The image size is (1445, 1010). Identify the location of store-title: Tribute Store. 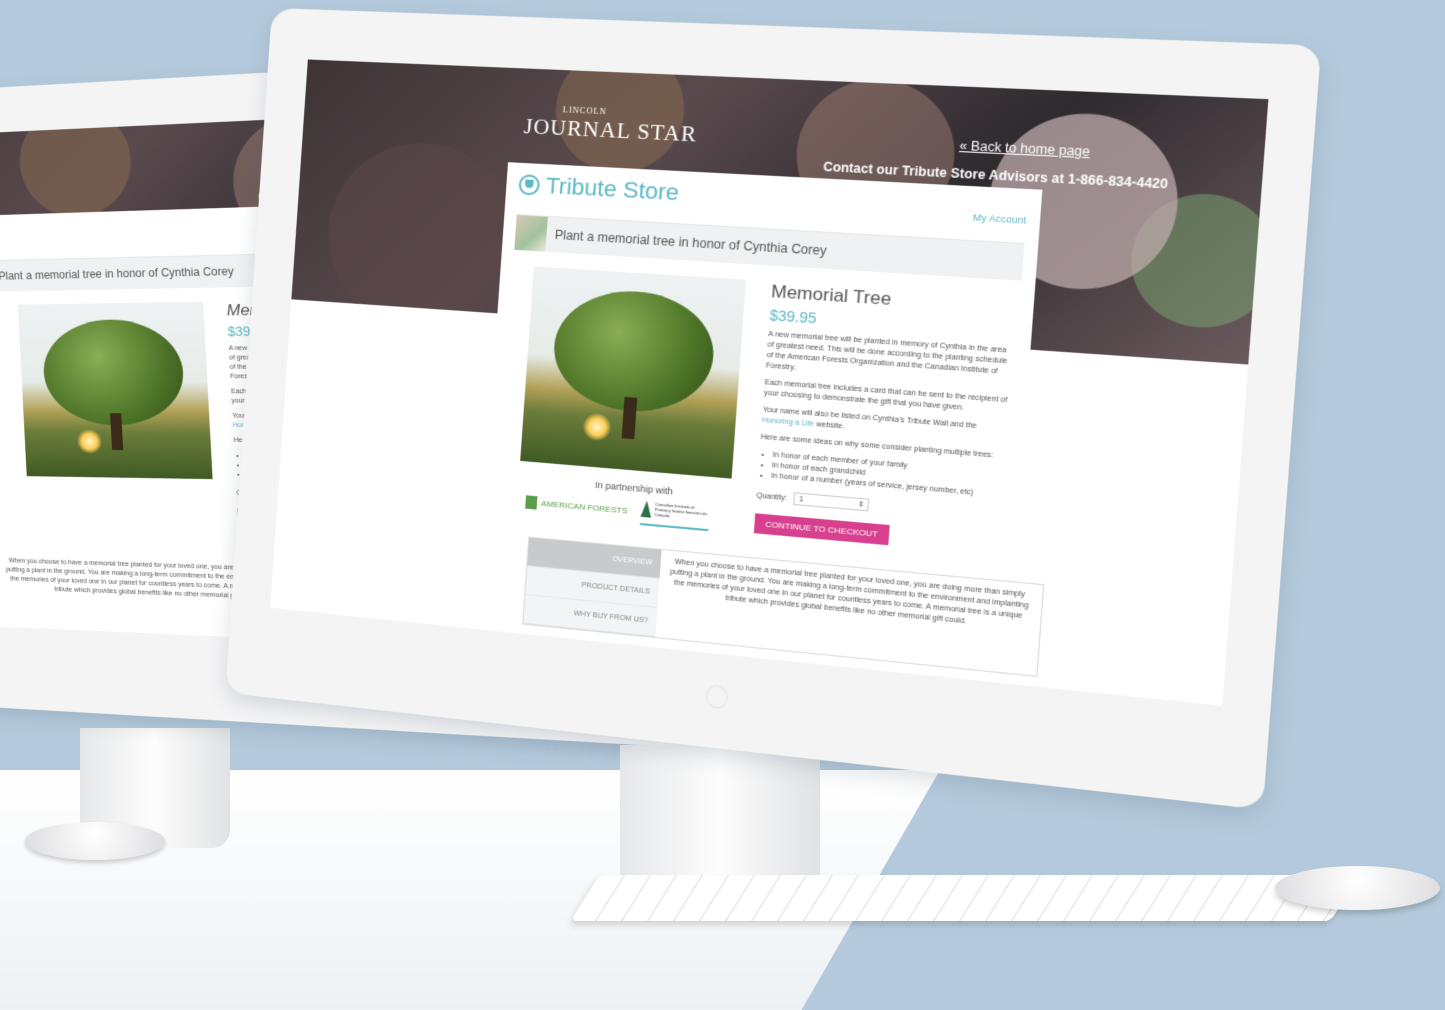
(612, 189).